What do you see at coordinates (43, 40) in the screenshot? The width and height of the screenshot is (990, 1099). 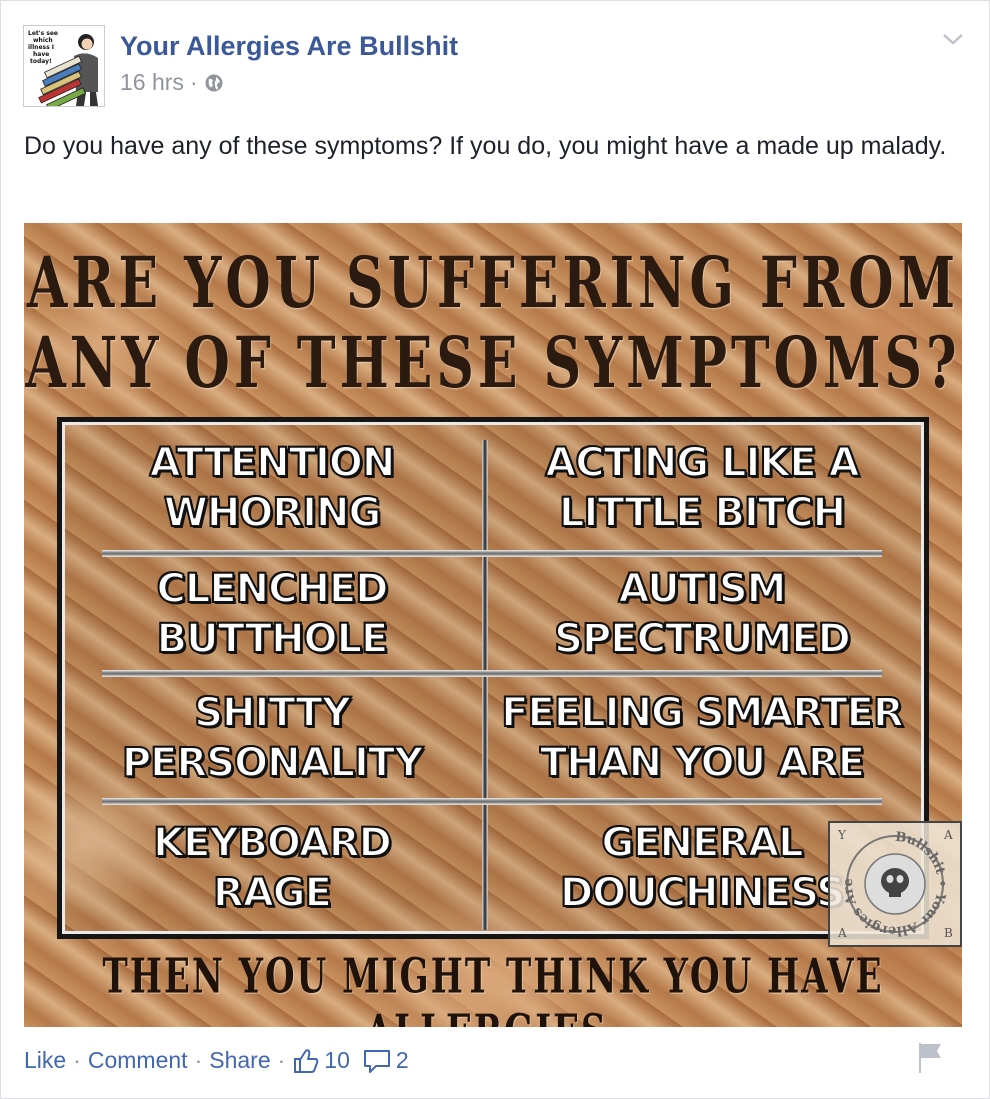 I see `avatar-caption-2: which` at bounding box center [43, 40].